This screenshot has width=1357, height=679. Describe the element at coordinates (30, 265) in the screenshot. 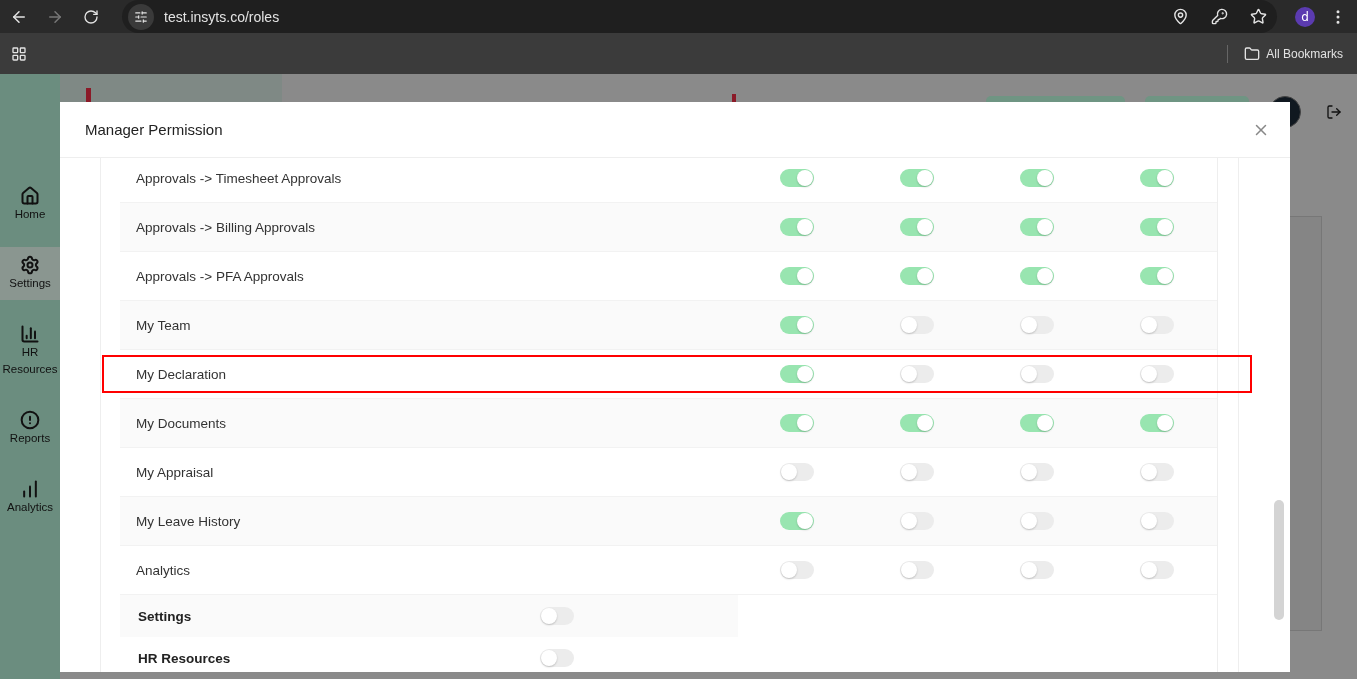

I see `gear-icon` at that location.